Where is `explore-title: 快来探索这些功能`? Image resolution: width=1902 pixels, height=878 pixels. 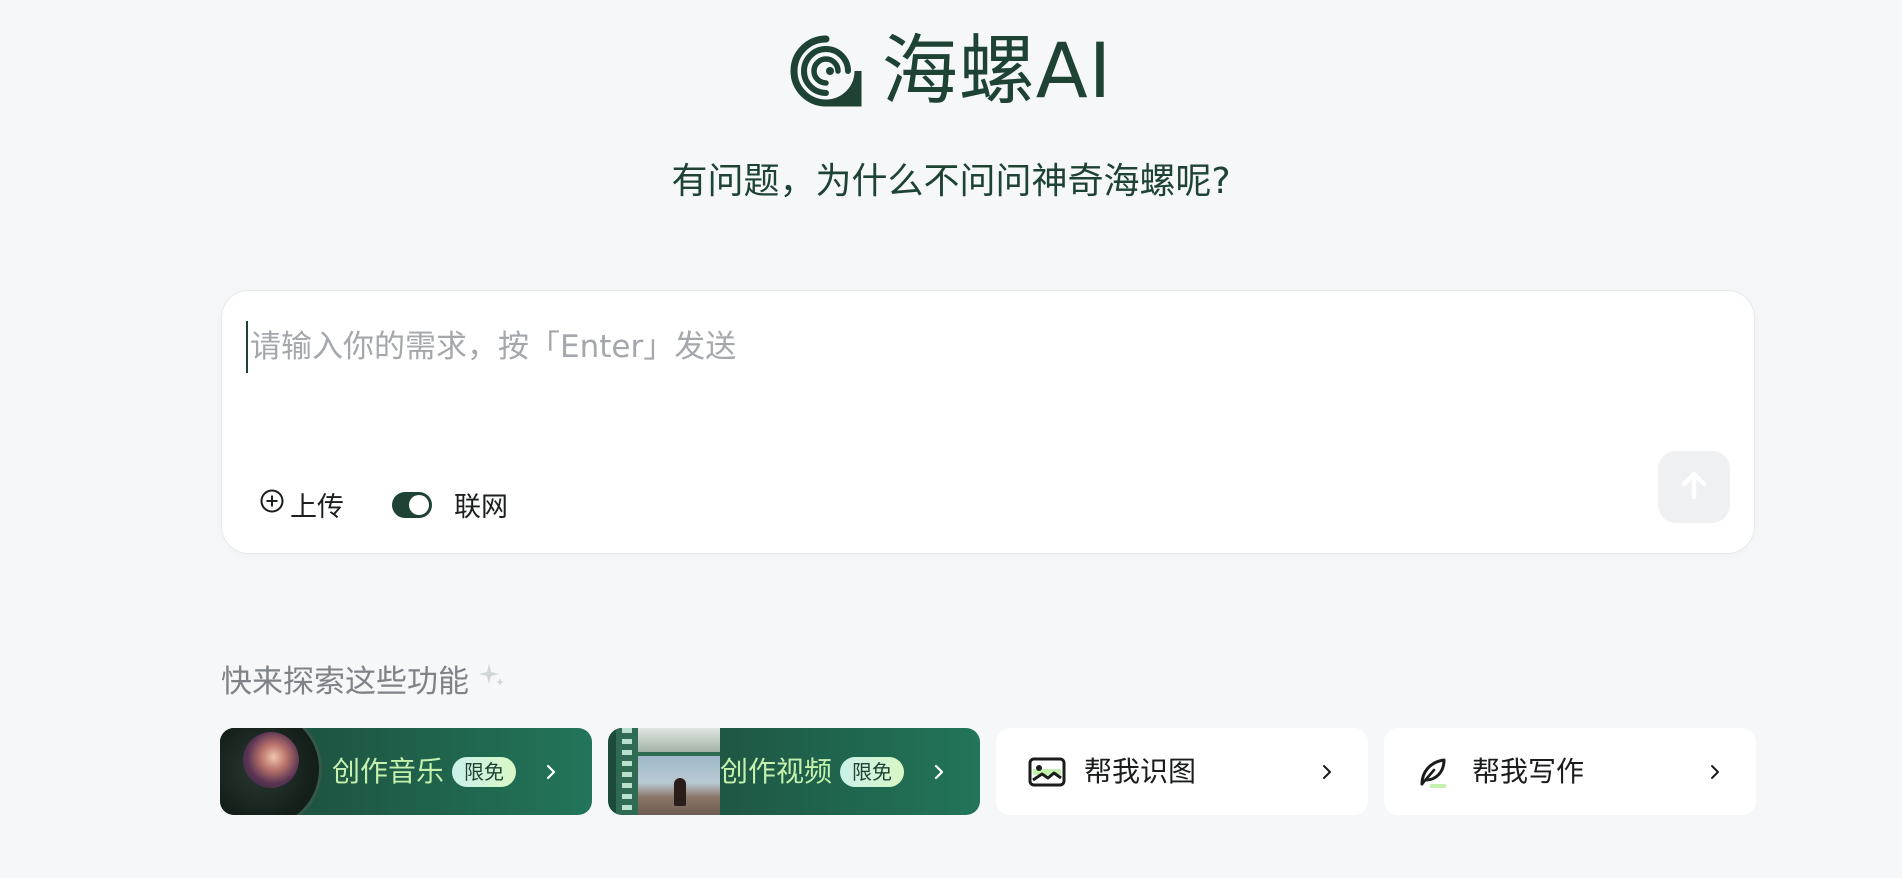
explore-title: 快来探索这些功能 is located at coordinates (345, 682).